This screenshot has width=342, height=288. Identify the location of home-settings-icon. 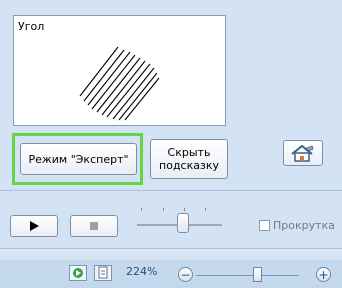
(302, 153).